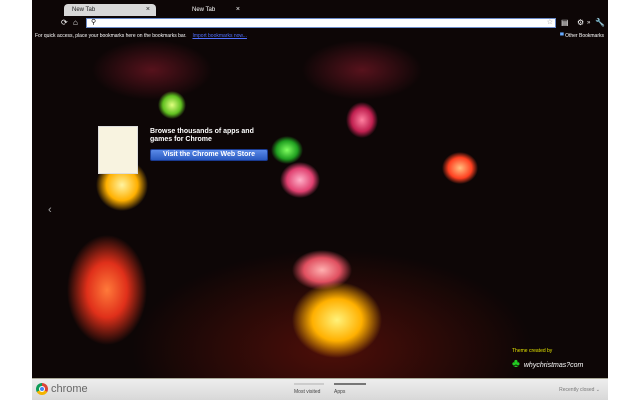 This screenshot has height=400, width=640. Describe the element at coordinates (565, 23) in the screenshot. I see `page-icon: ▤` at that location.